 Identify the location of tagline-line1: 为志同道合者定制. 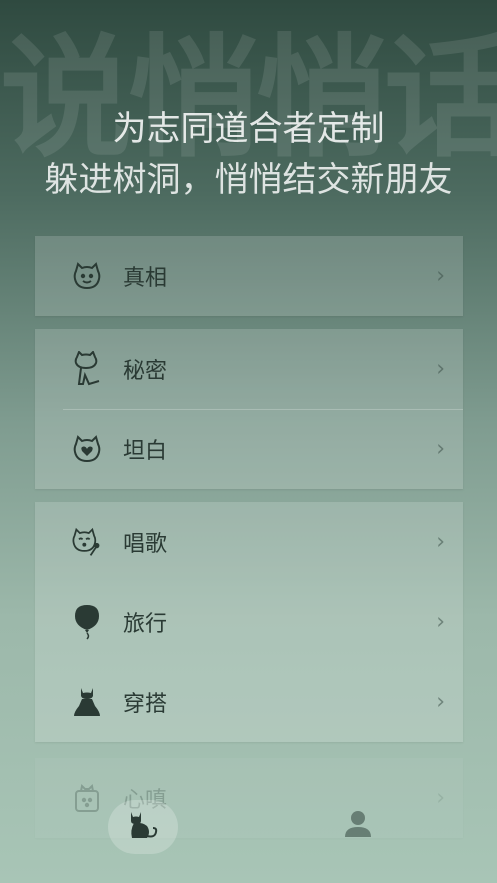
(248, 129).